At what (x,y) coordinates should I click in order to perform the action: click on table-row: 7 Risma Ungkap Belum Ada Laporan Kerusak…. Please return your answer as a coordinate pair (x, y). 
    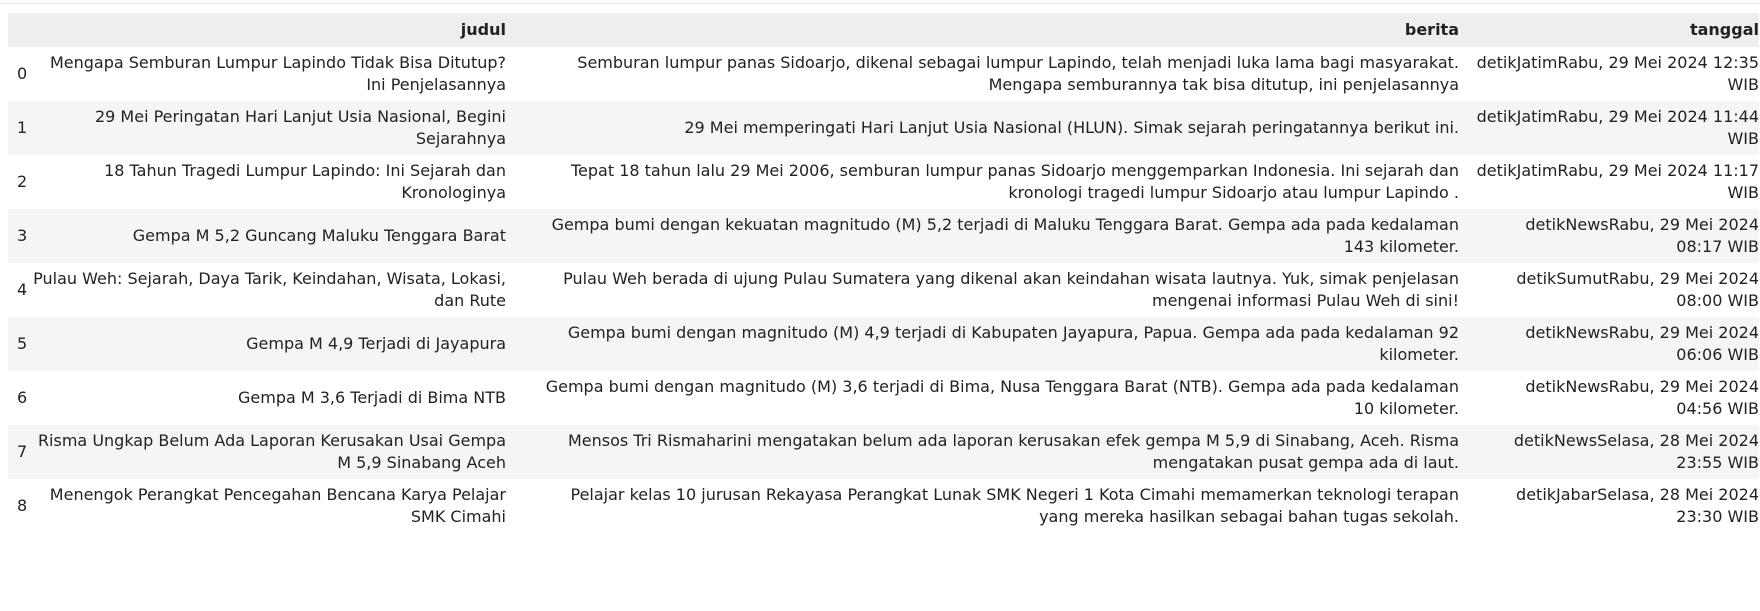
    Looking at the image, I should click on (883, 452).